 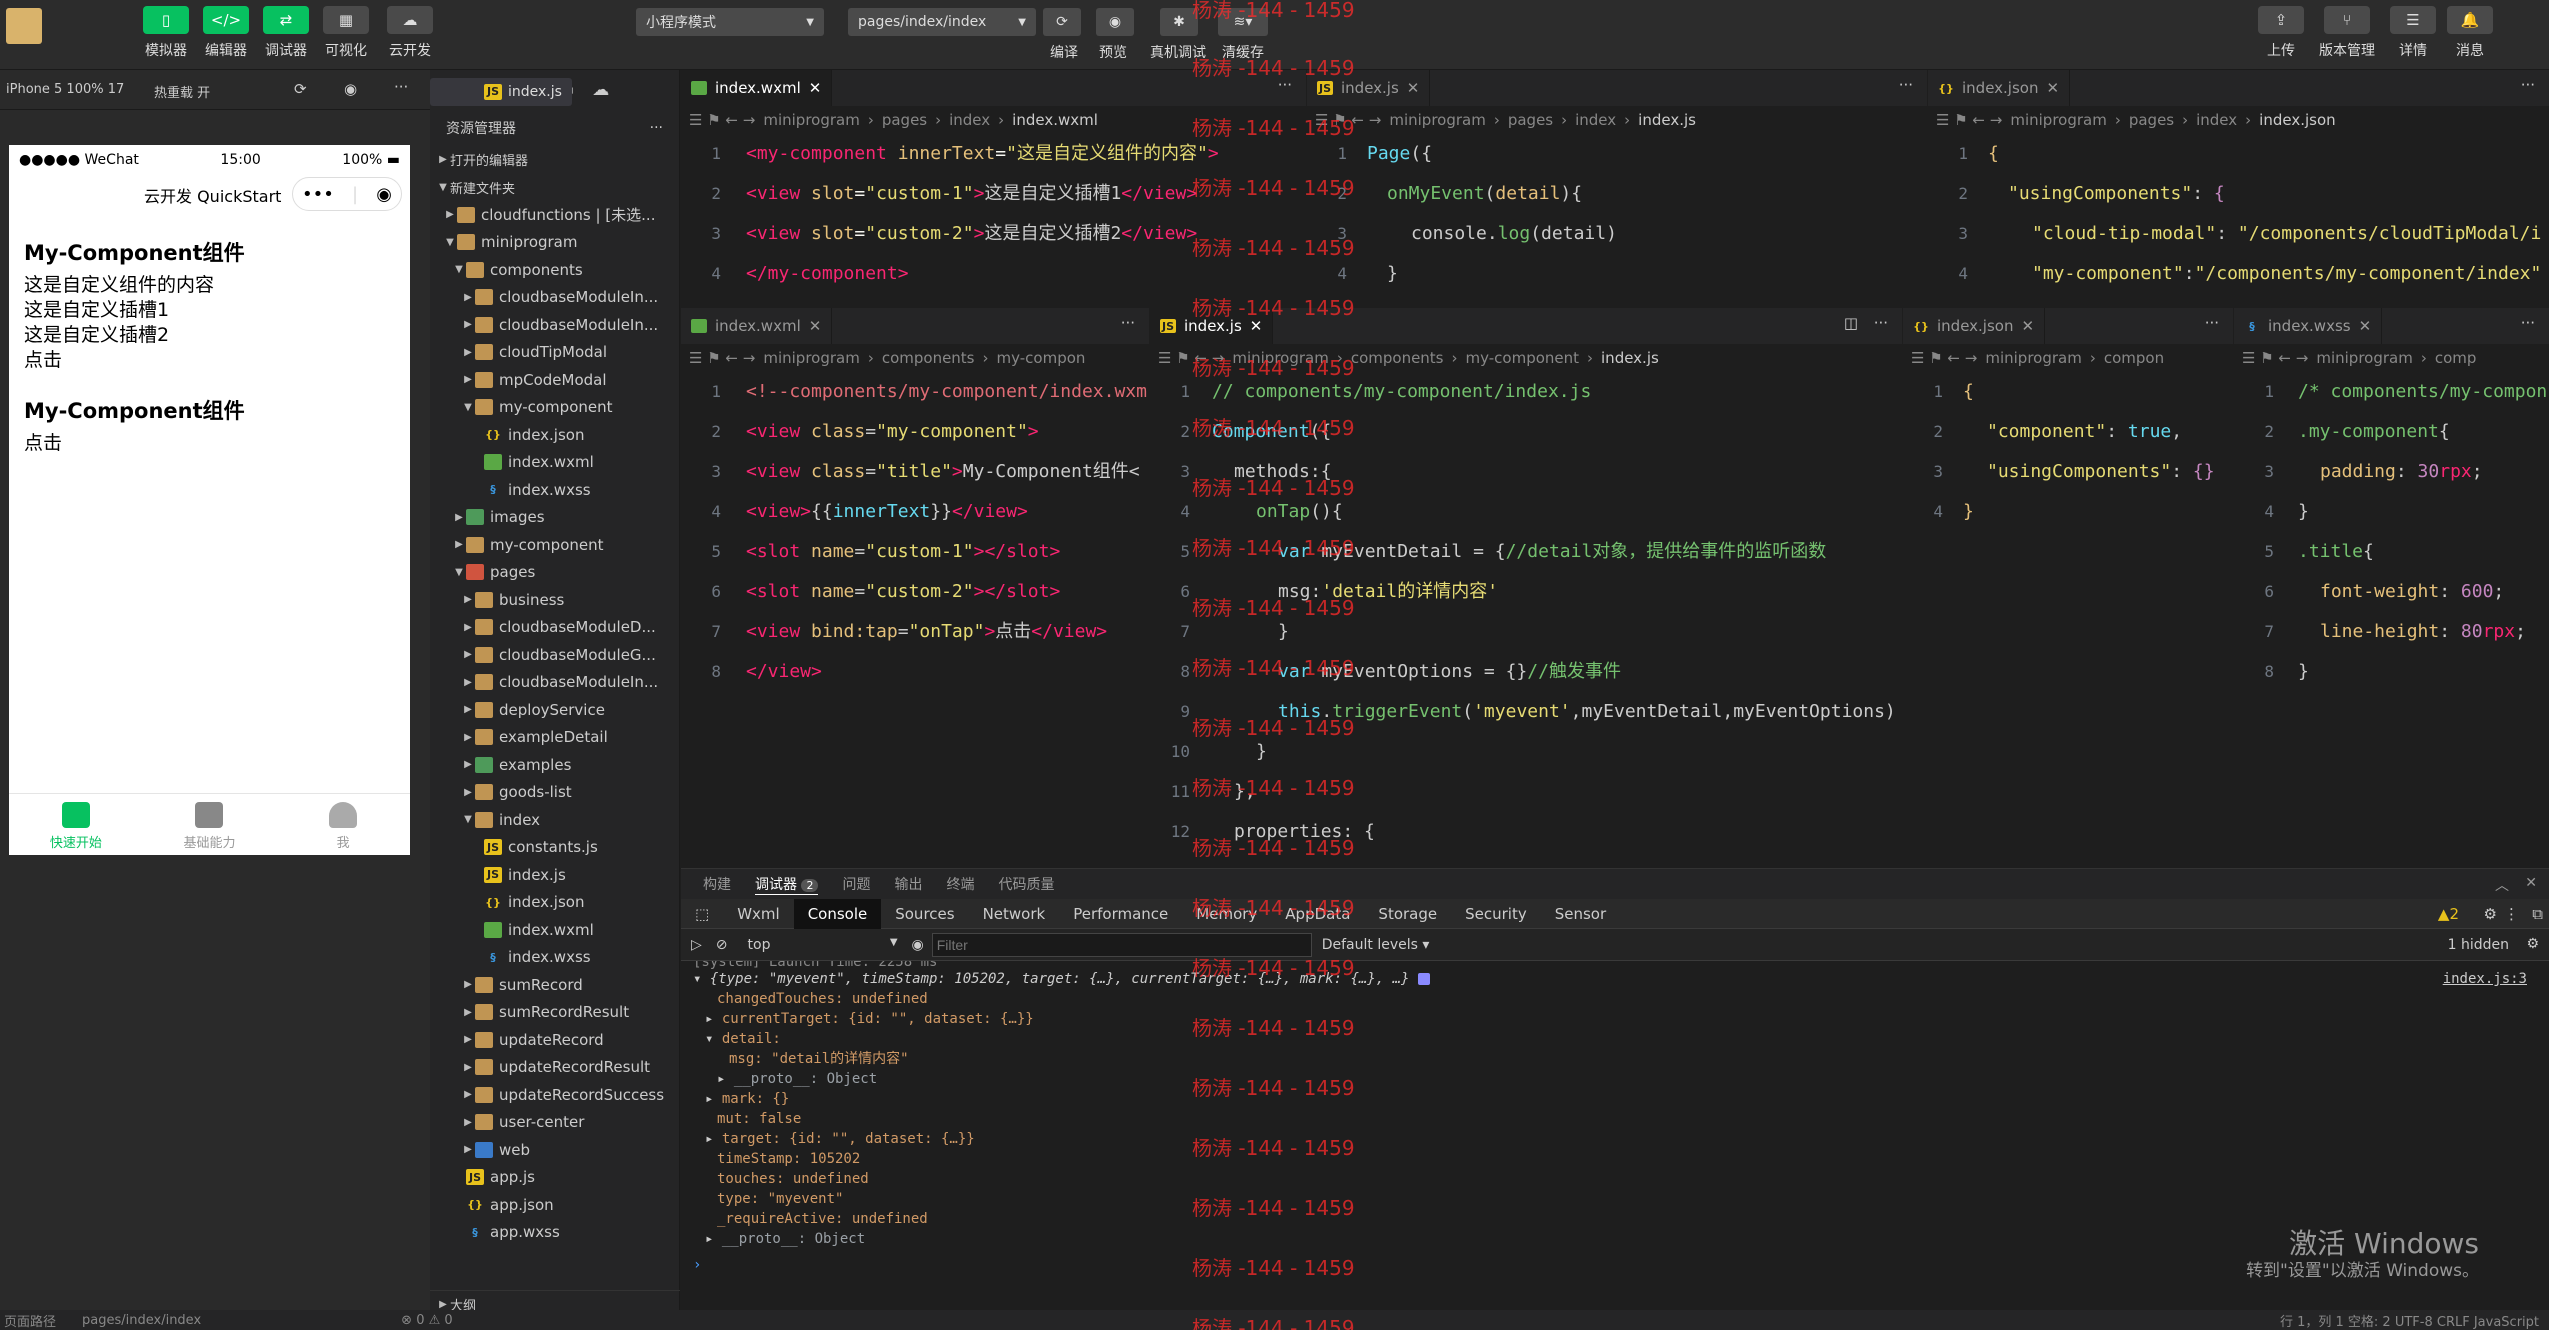 What do you see at coordinates (2448, 914) in the screenshot?
I see `warning-count: ▲2` at bounding box center [2448, 914].